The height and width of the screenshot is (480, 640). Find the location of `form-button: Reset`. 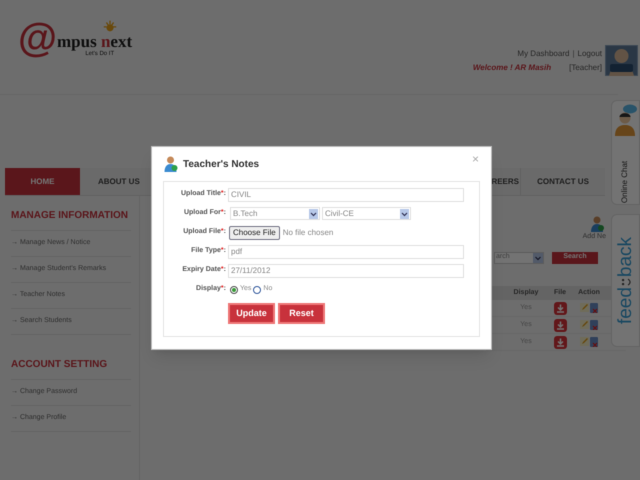

form-button: Reset is located at coordinates (301, 313).